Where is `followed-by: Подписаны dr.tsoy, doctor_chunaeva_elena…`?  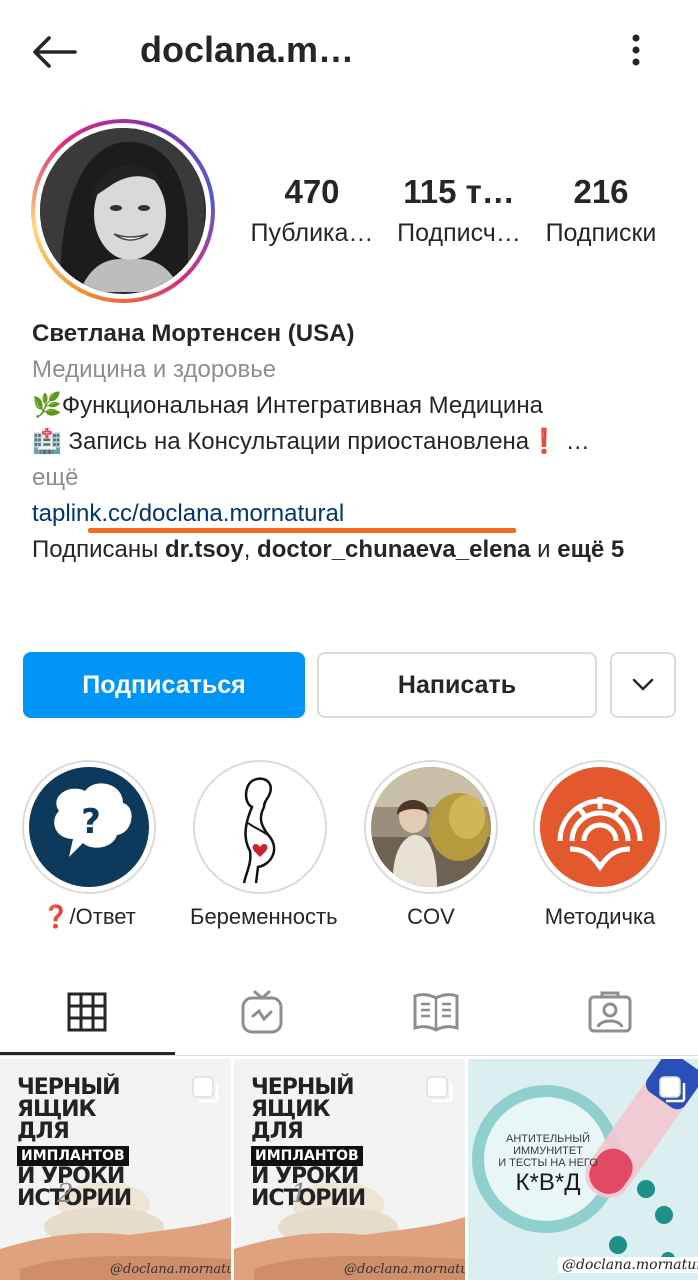 followed-by: Подписаны dr.tsoy, doctor_chunaeva_elena… is located at coordinates (352, 550).